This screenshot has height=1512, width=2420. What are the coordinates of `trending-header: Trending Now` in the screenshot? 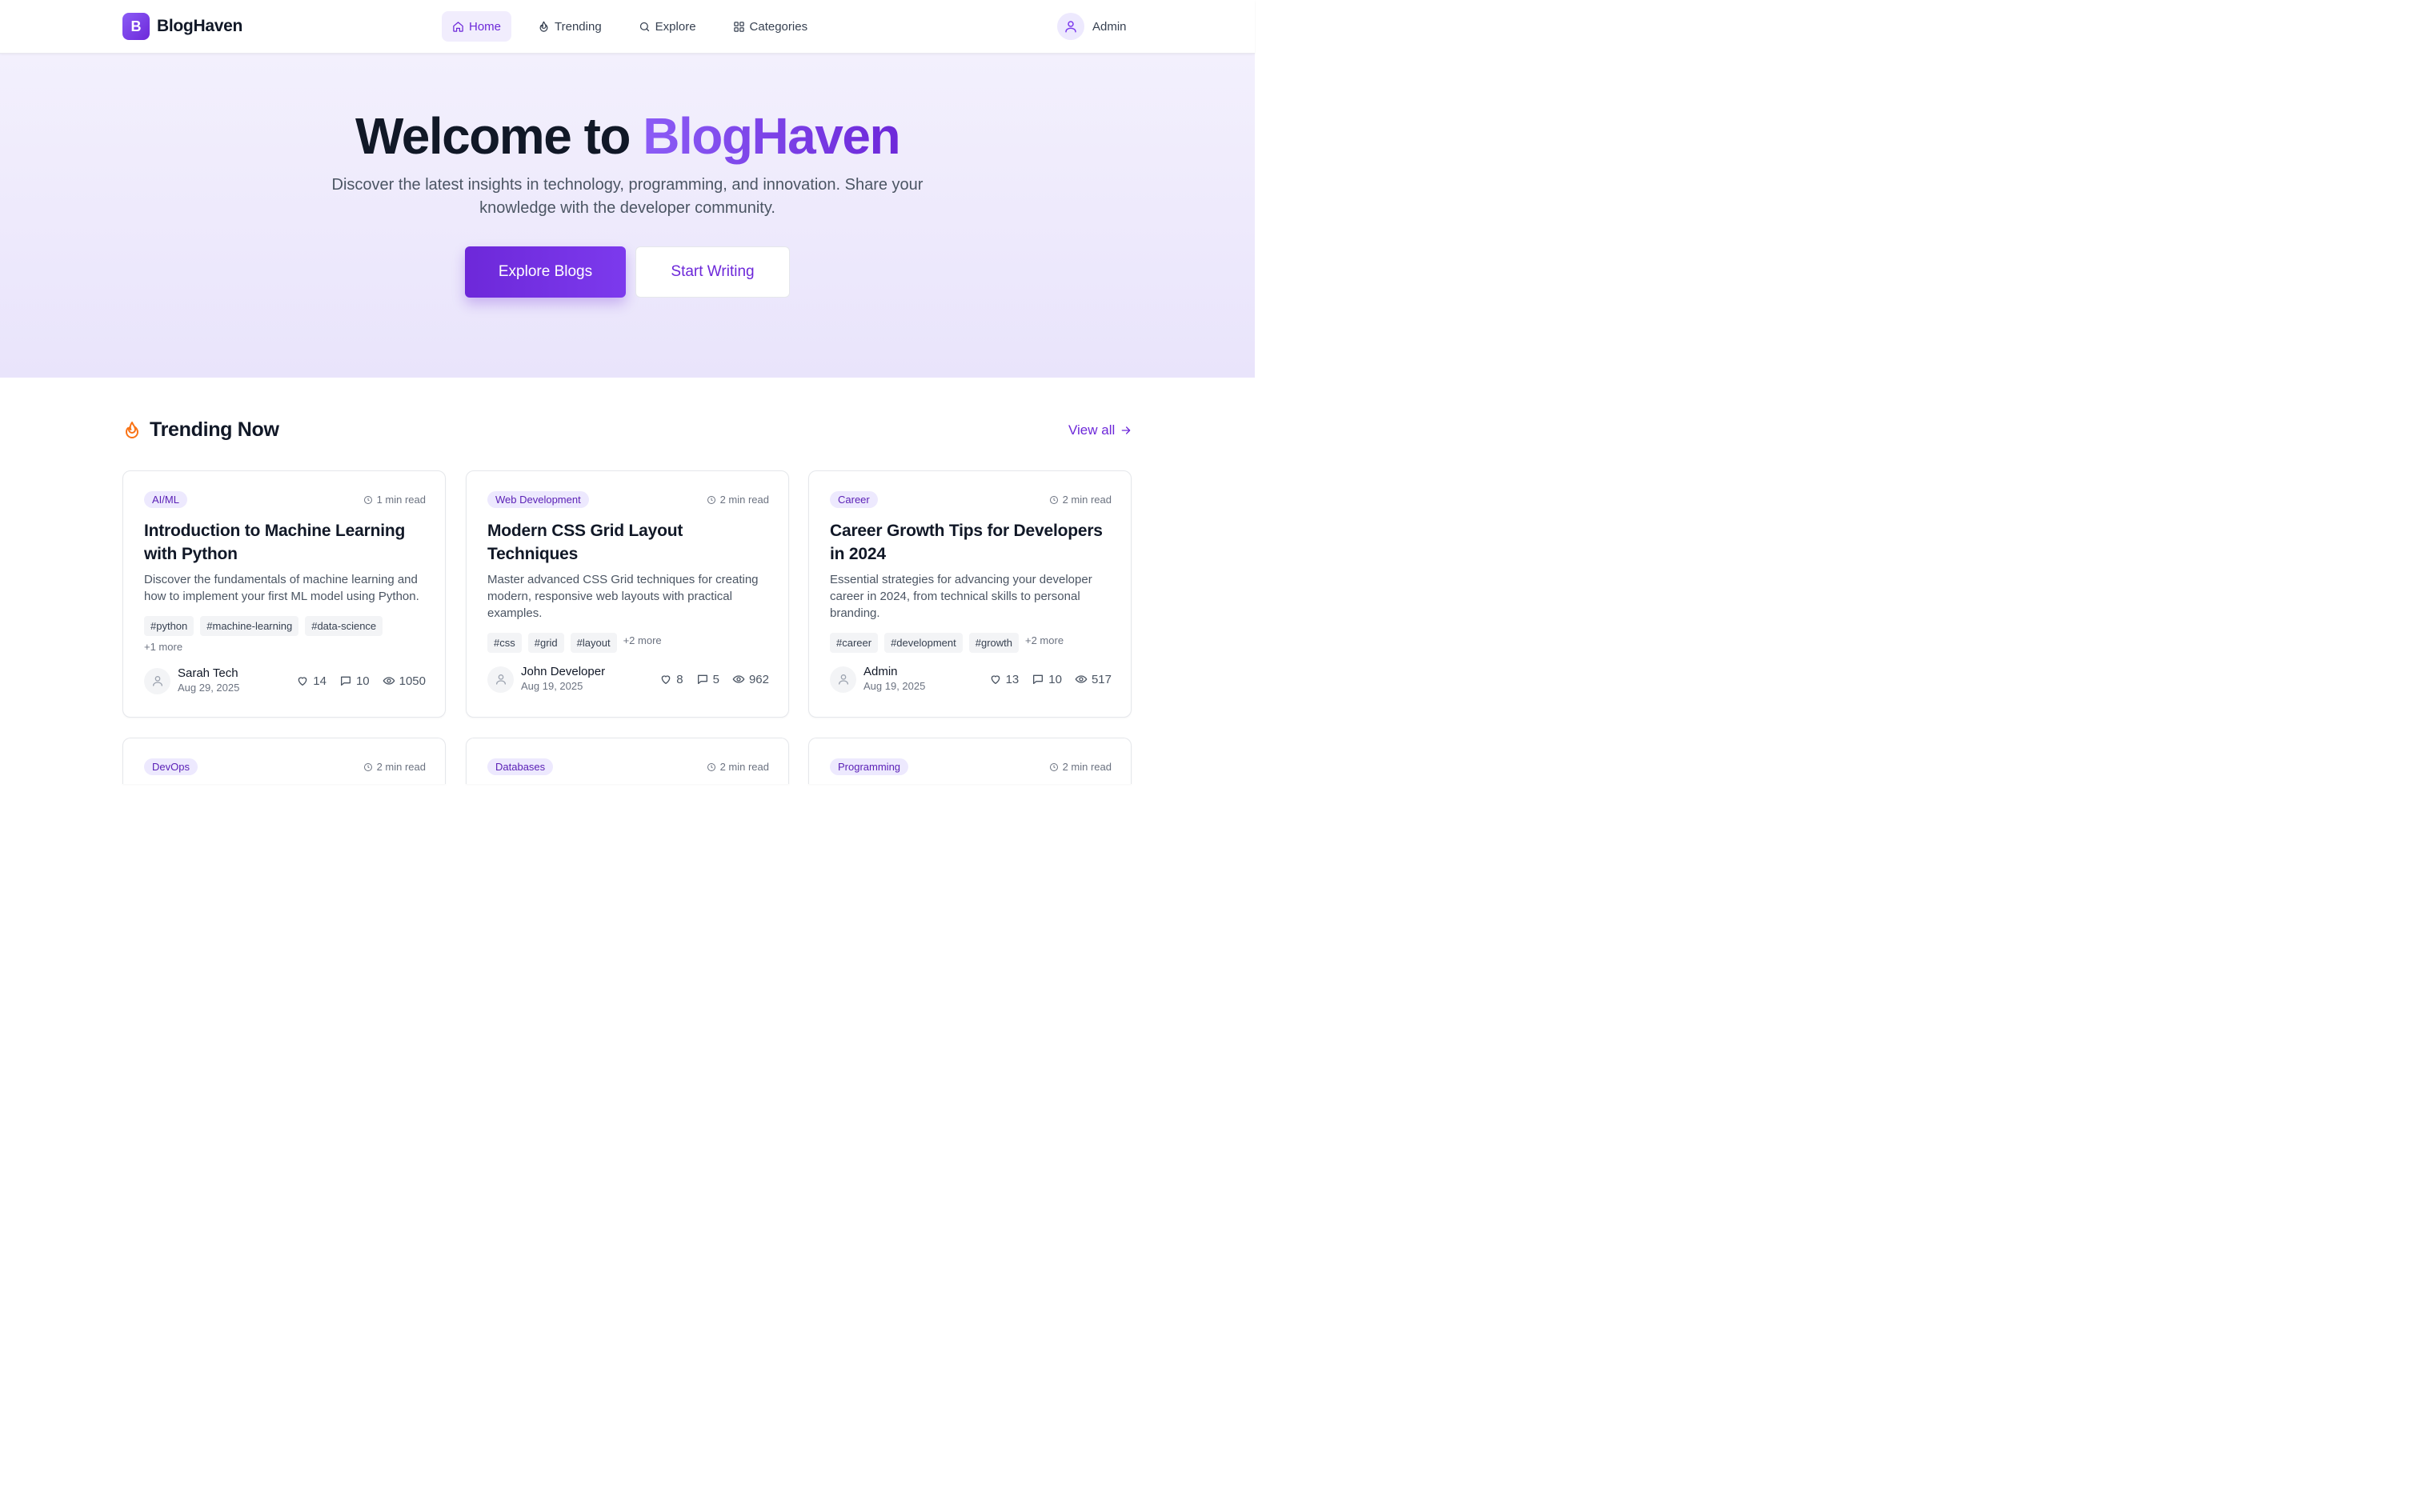 It's located at (200, 430).